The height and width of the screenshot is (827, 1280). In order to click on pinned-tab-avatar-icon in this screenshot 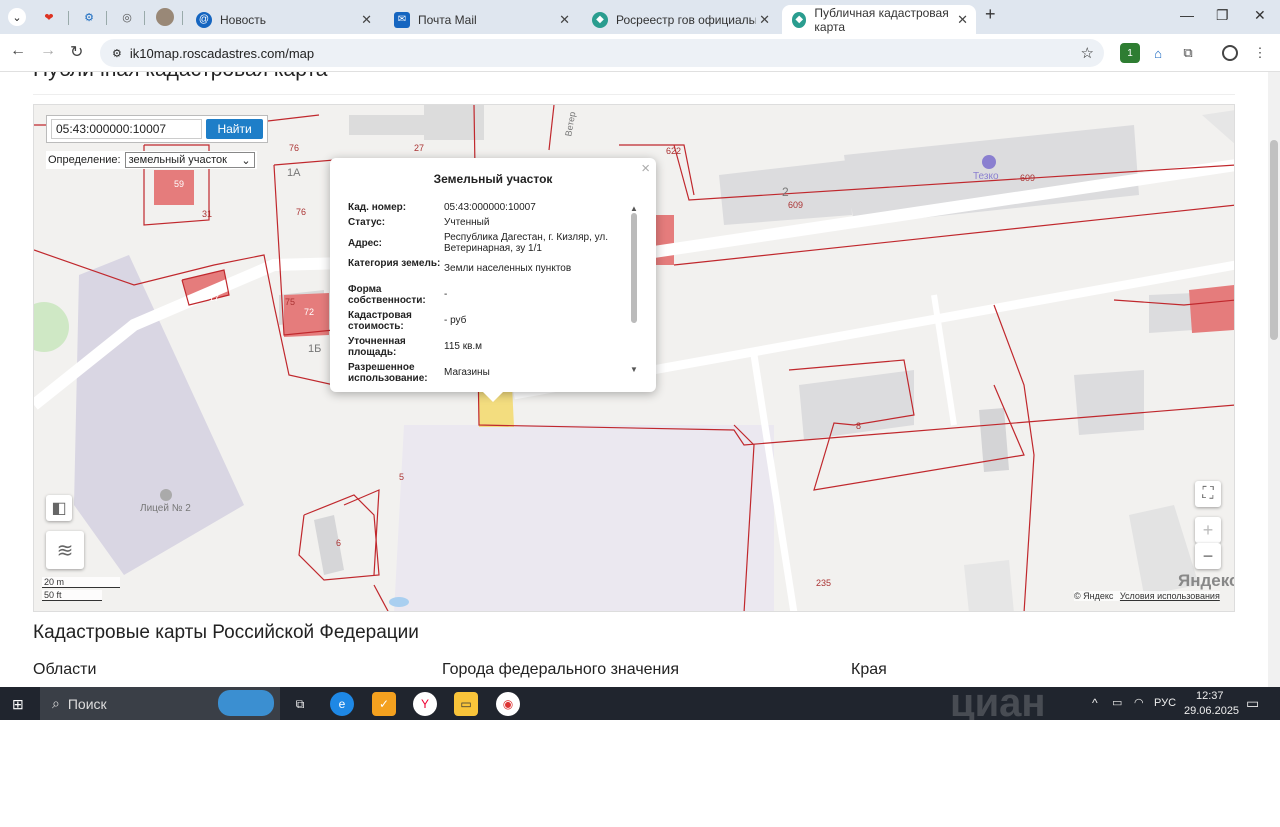, I will do `click(165, 17)`.